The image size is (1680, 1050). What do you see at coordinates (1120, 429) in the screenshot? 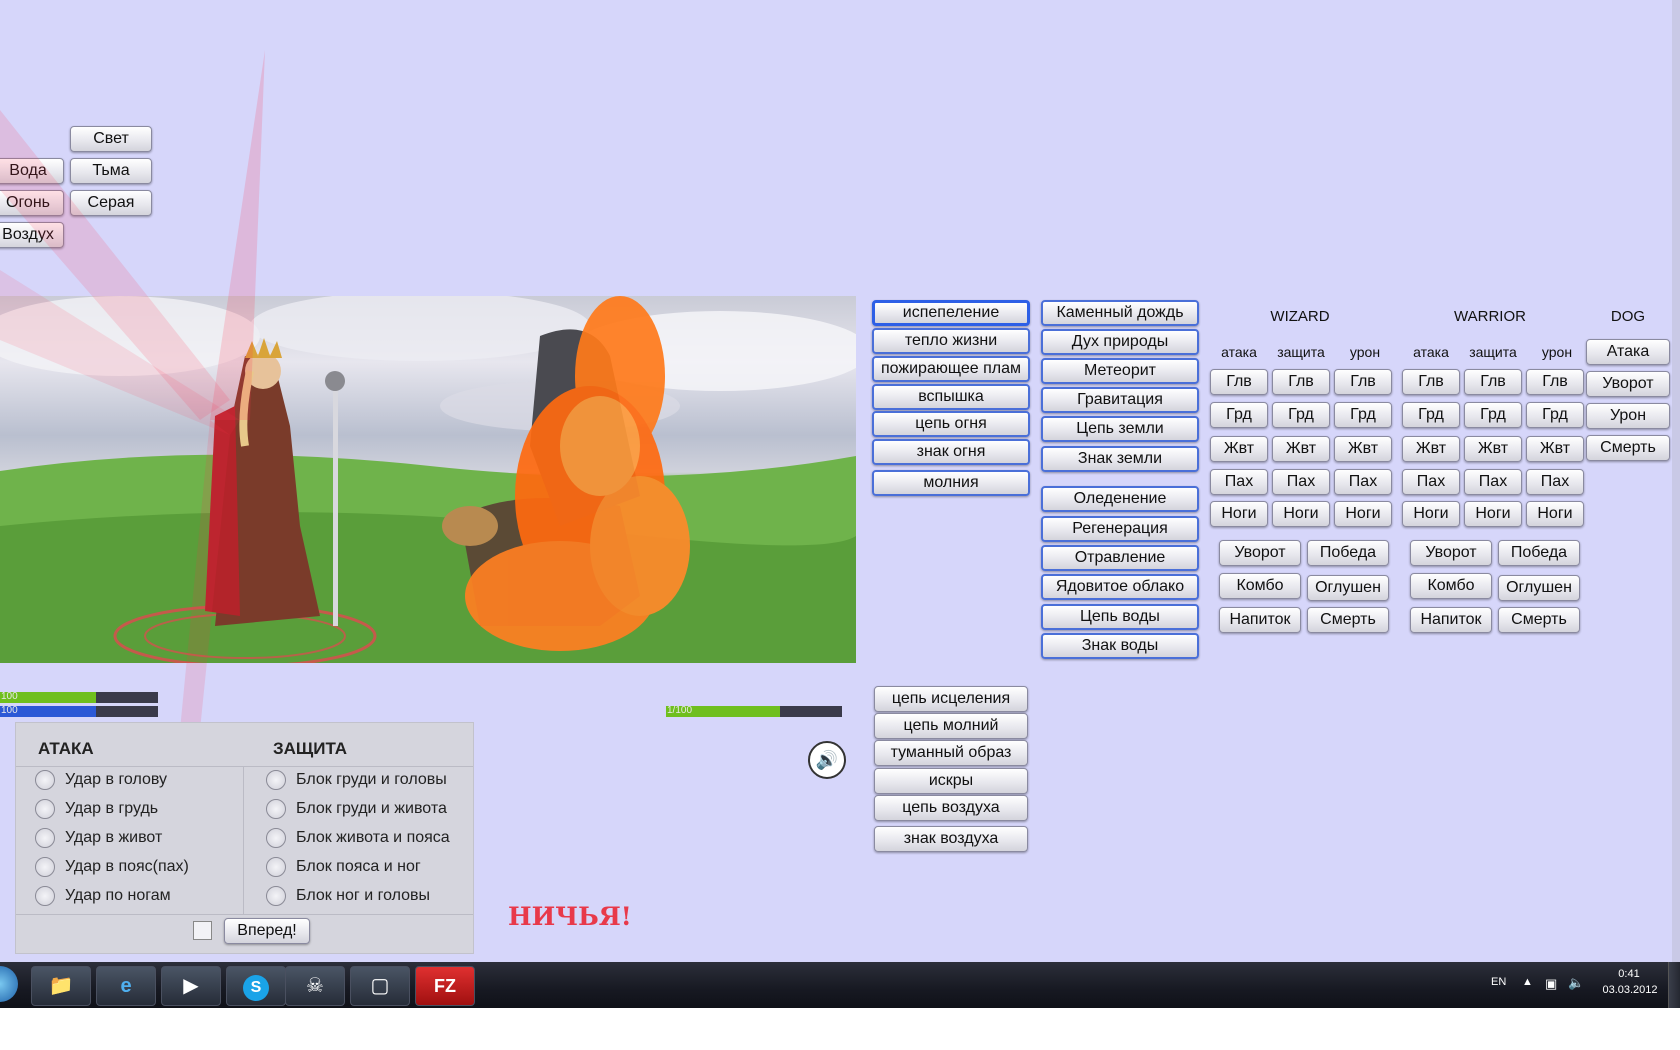
I see `spell-earth-5: Цепь земли` at bounding box center [1120, 429].